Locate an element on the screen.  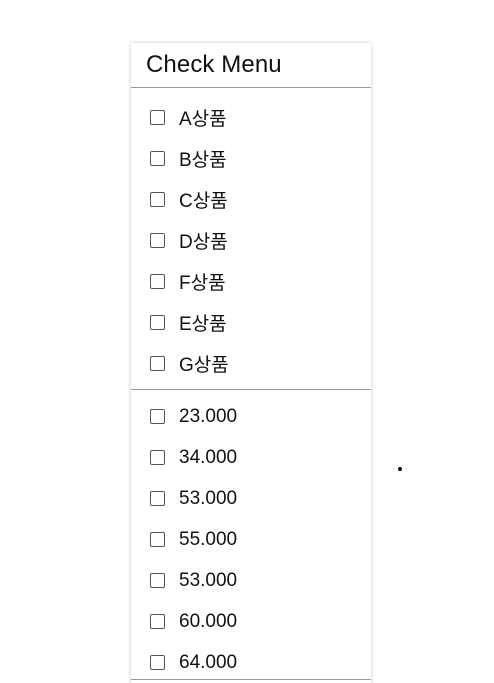
price-item: 23.000 is located at coordinates (251, 416).